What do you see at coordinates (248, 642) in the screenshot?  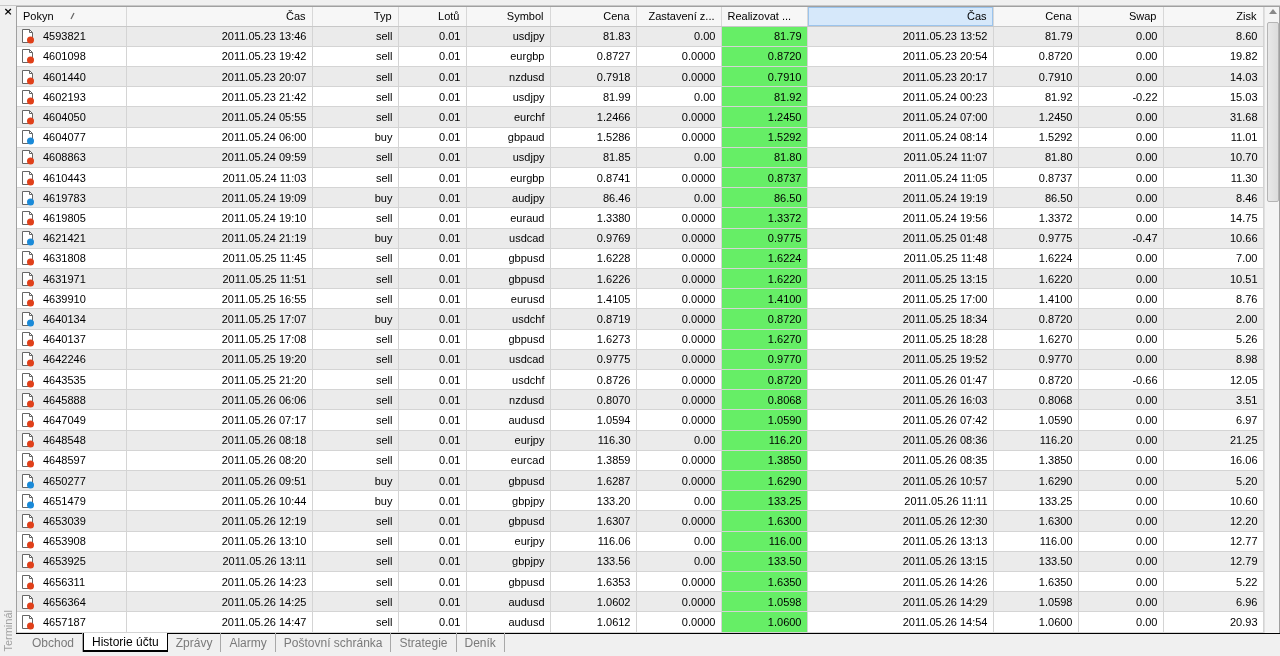 I see `tab: Alarmy` at bounding box center [248, 642].